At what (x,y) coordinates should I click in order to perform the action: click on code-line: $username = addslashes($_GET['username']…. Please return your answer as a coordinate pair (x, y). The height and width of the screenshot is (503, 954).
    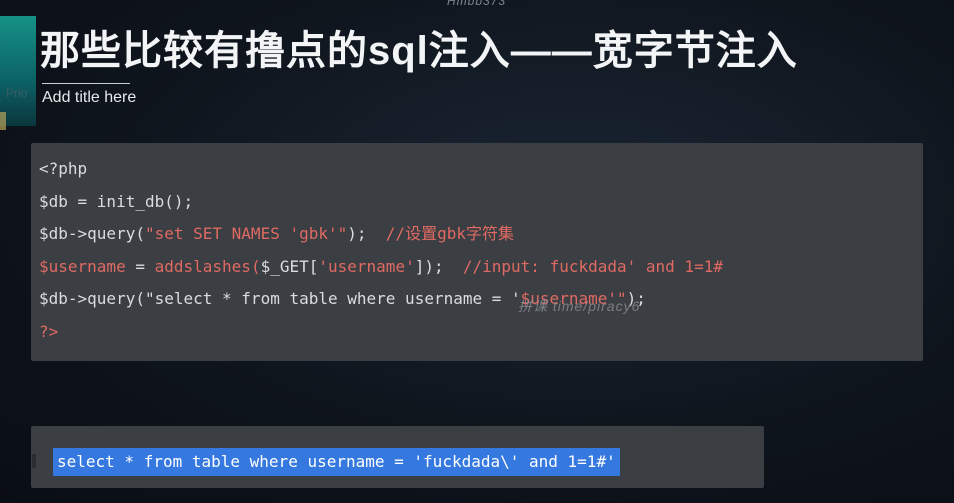
    Looking at the image, I should click on (381, 267).